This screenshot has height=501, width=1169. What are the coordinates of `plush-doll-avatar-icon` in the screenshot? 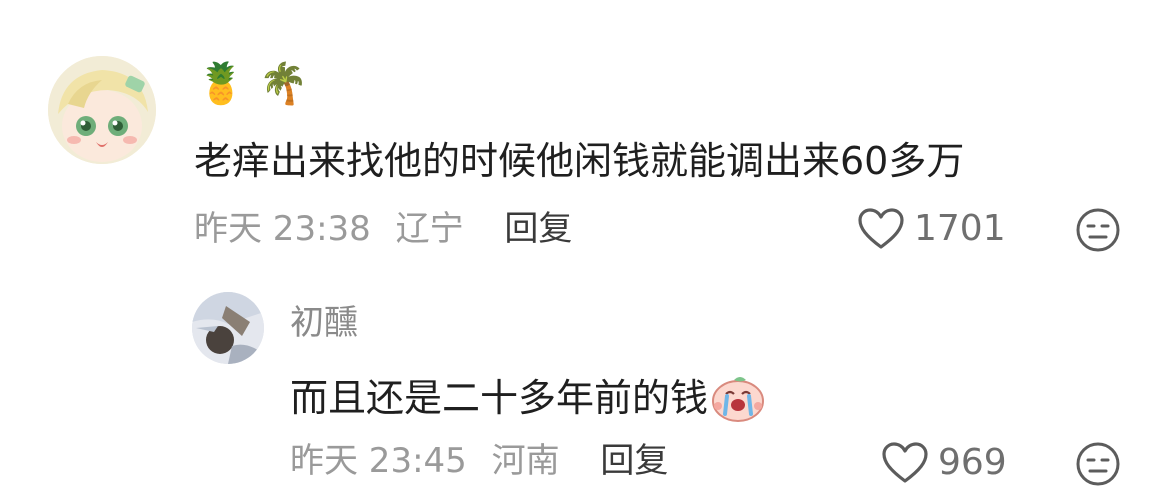 It's located at (102, 110).